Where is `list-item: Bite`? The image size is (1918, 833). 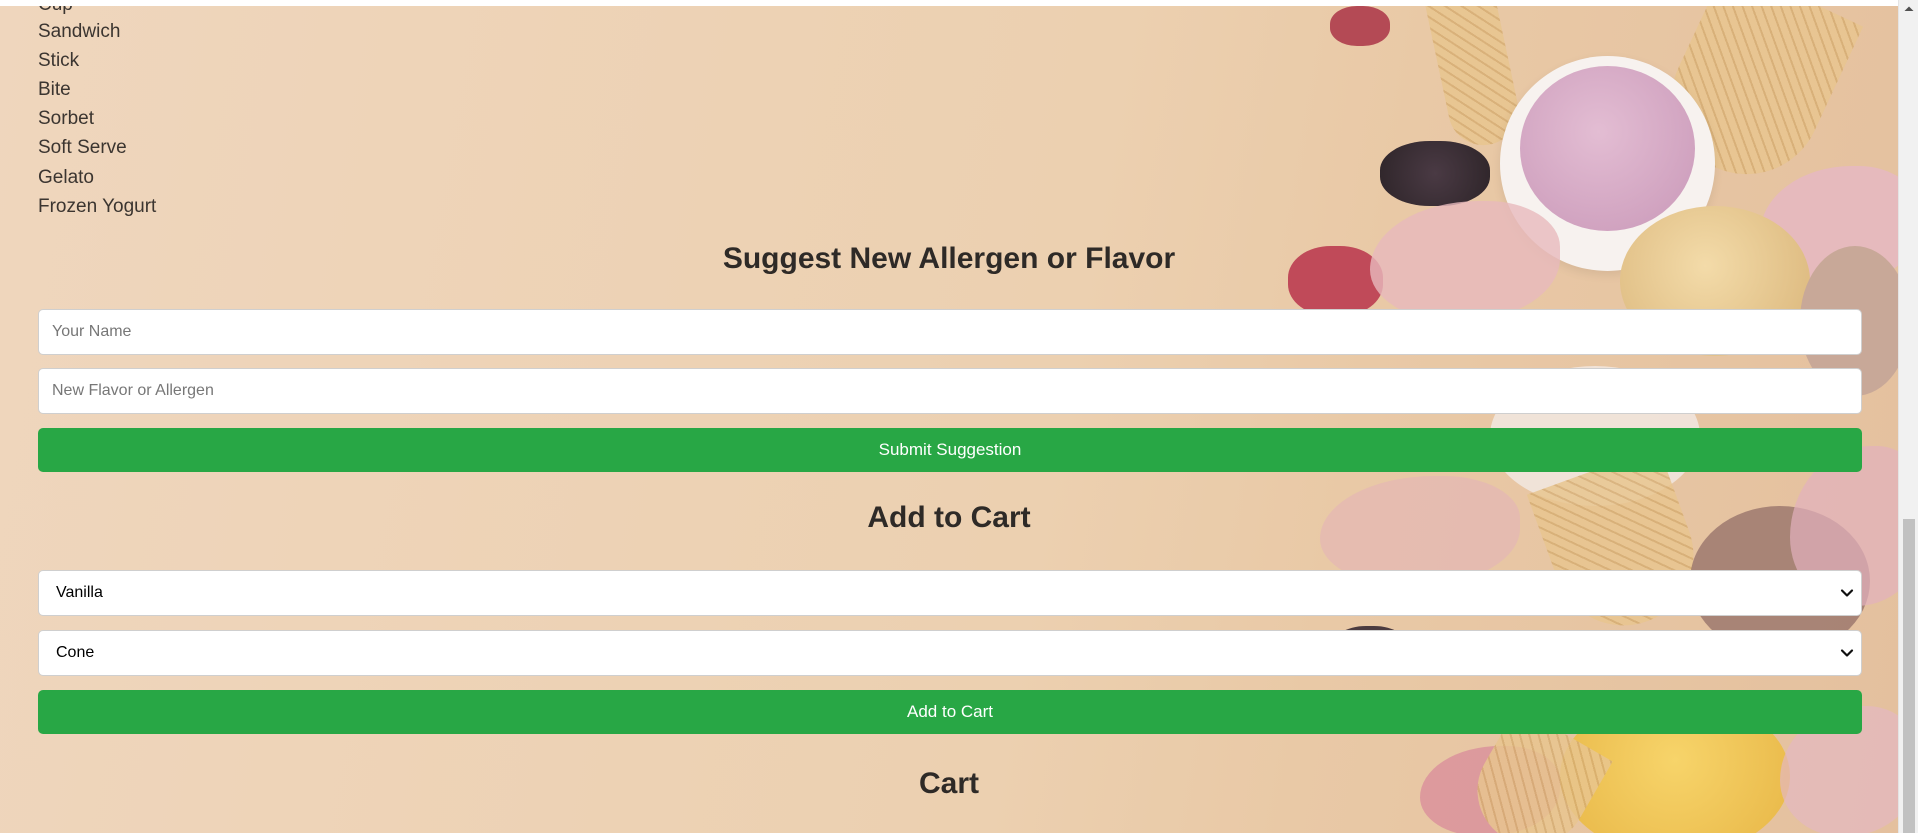
list-item: Bite is located at coordinates (54, 89).